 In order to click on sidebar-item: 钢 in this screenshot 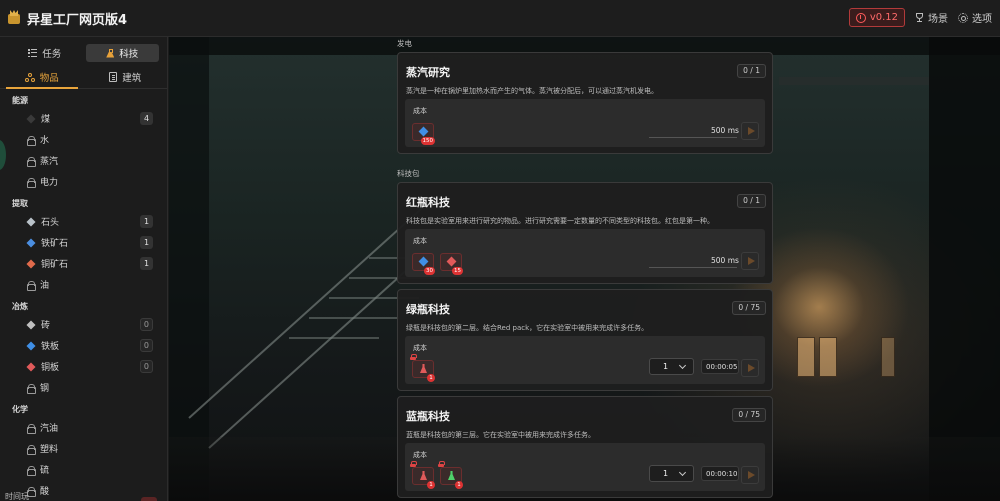, I will do `click(83, 387)`.